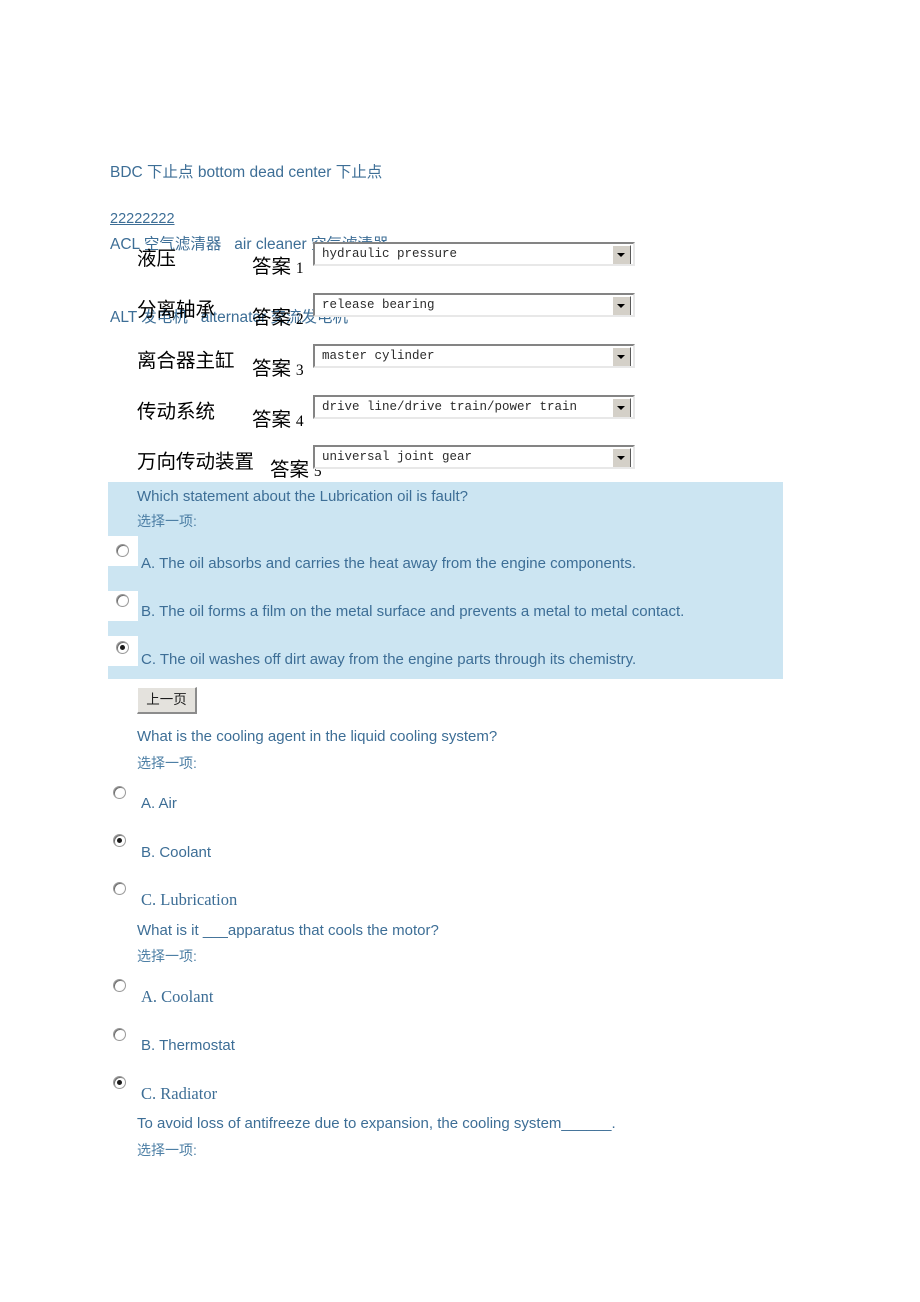 This screenshot has height=1302, width=920. Describe the element at coordinates (299, 421) in the screenshot. I see `answer-index: 4` at that location.